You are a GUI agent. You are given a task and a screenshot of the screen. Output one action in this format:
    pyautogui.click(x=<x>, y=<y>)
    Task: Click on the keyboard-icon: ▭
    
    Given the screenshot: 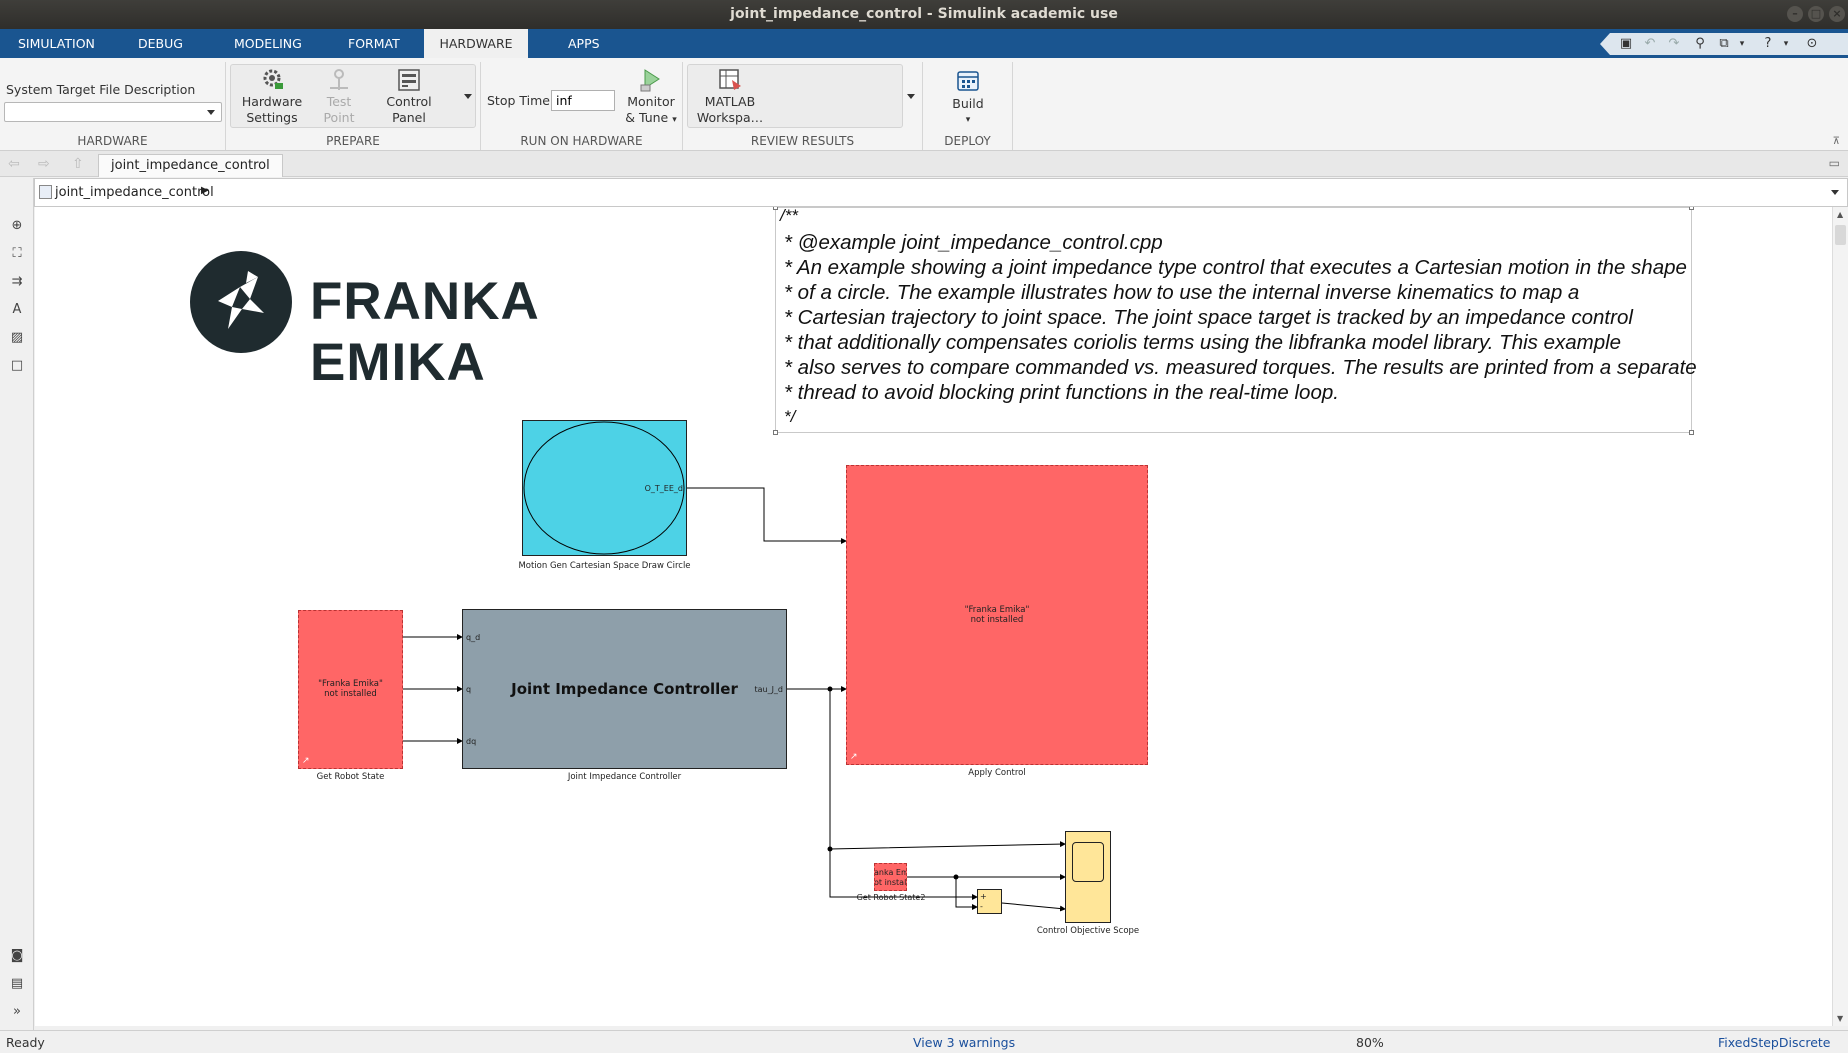 What is the action you would take?
    pyautogui.click(x=1834, y=163)
    